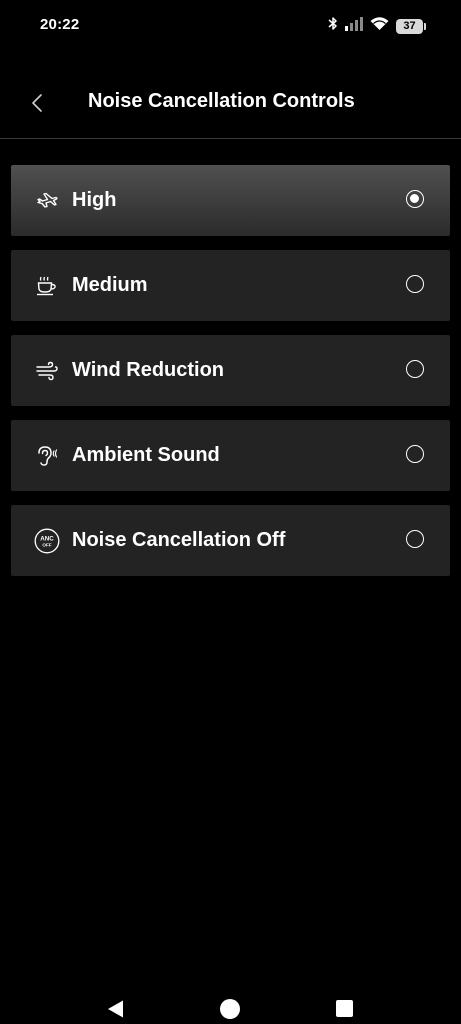  I want to click on coffee-cup-icon, so click(46, 285).